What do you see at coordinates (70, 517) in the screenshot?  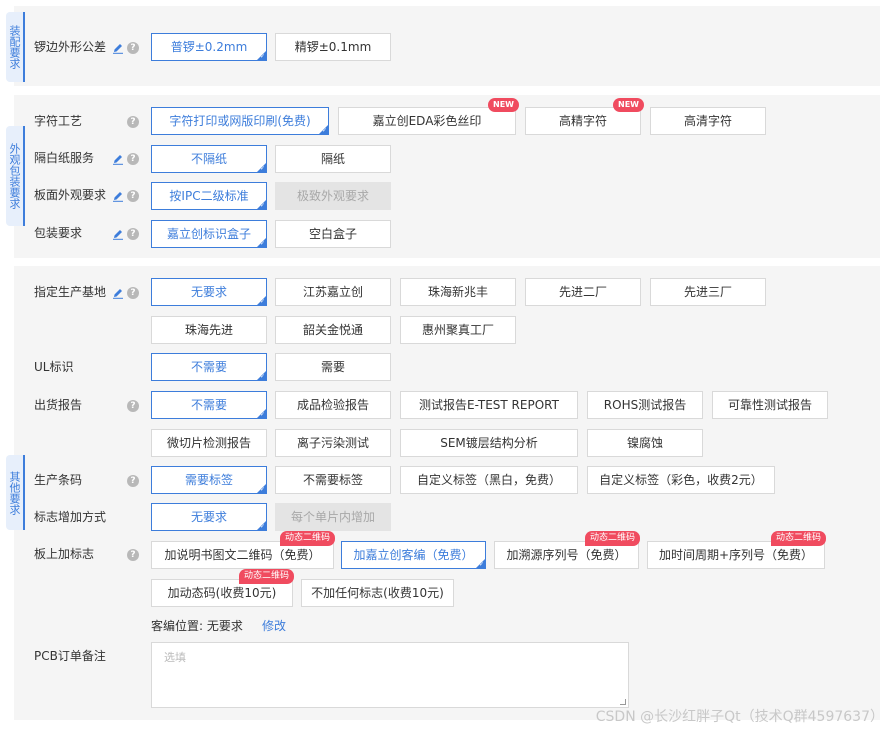 I see `label-mark-method: 标志增加方式` at bounding box center [70, 517].